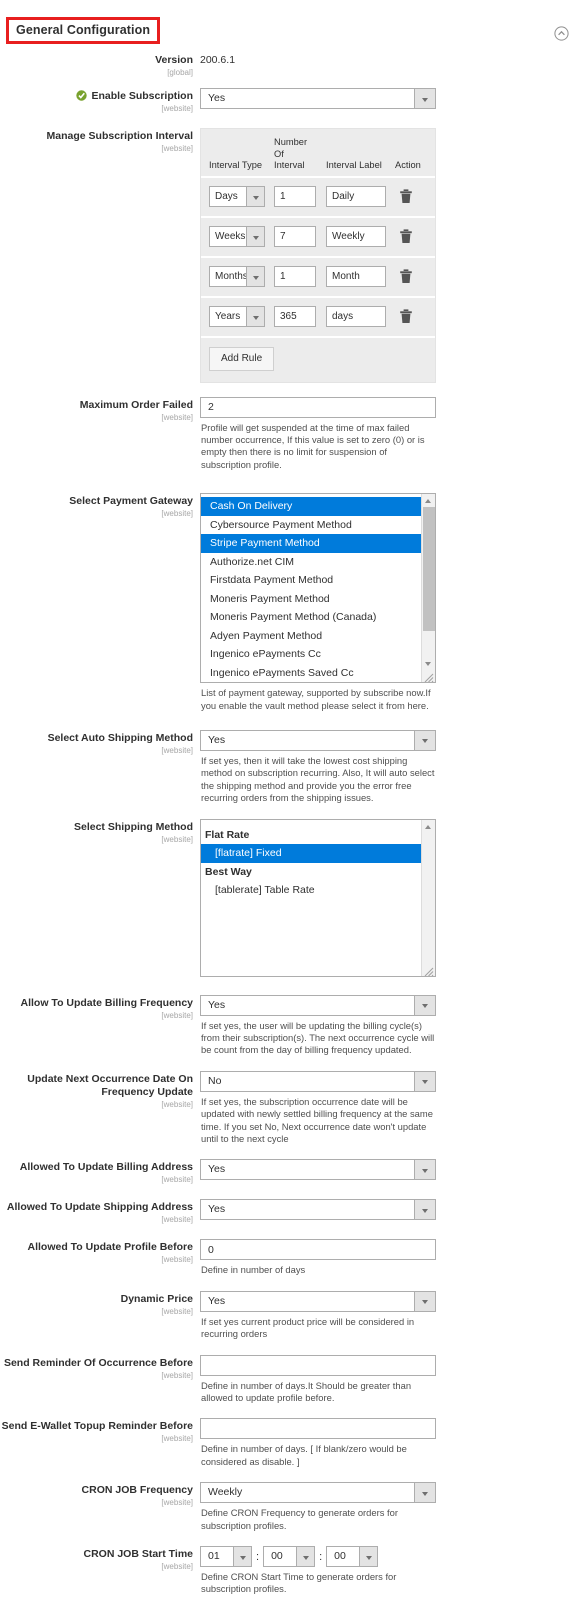 Image resolution: width=587 pixels, height=1618 pixels. I want to click on send-reminder-occurrence-before-input, so click(318, 1365).